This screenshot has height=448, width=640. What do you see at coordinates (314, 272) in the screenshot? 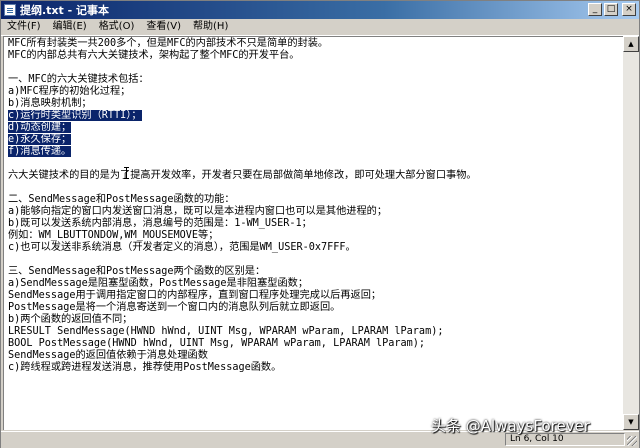
I see `text-line: 三、SendMessage和PostMessage两个函数的区别是：` at bounding box center [314, 272].